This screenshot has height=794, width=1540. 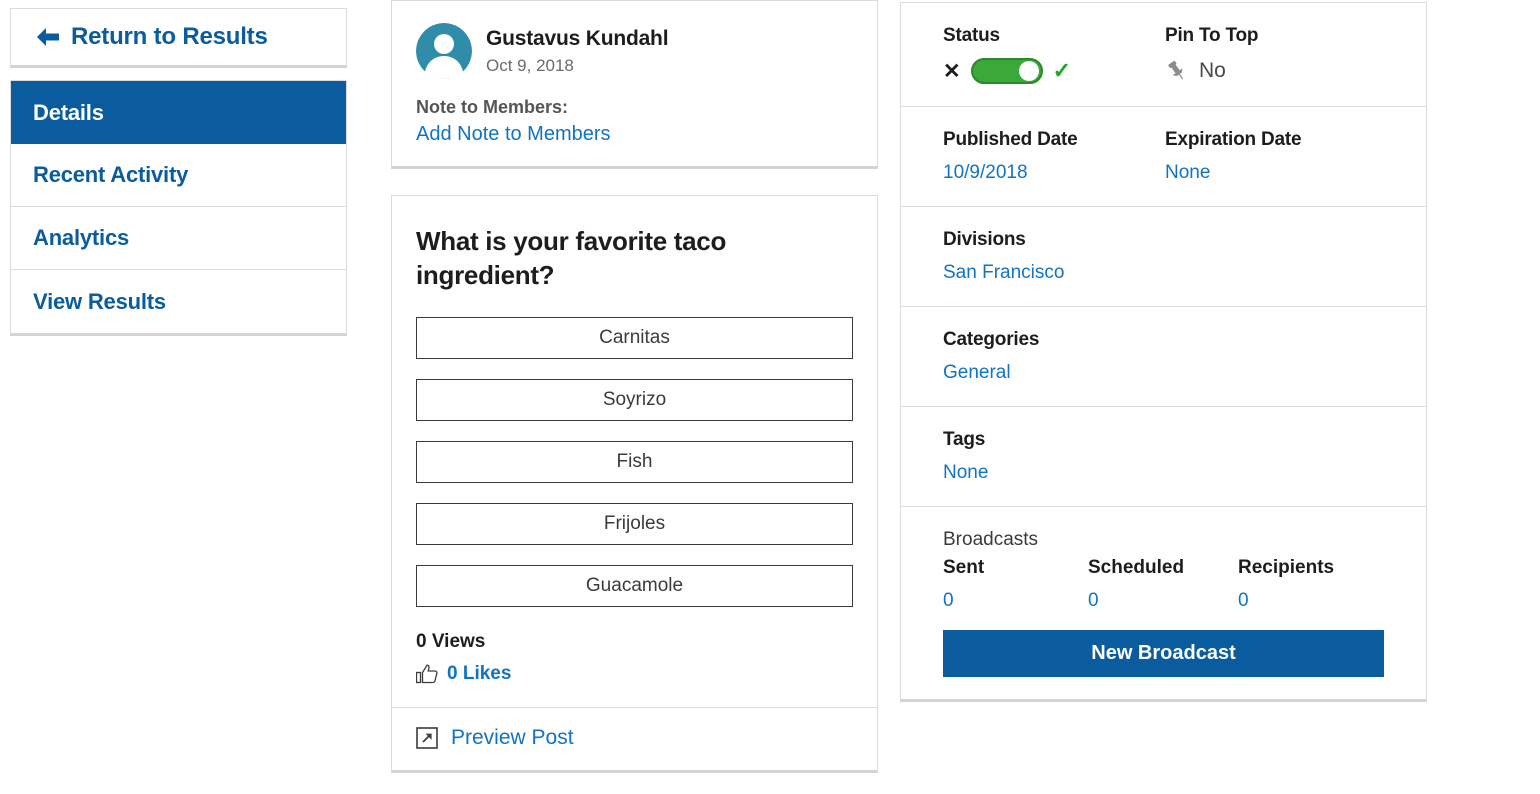 What do you see at coordinates (1233, 173) in the screenshot?
I see `expiration-date-value: None` at bounding box center [1233, 173].